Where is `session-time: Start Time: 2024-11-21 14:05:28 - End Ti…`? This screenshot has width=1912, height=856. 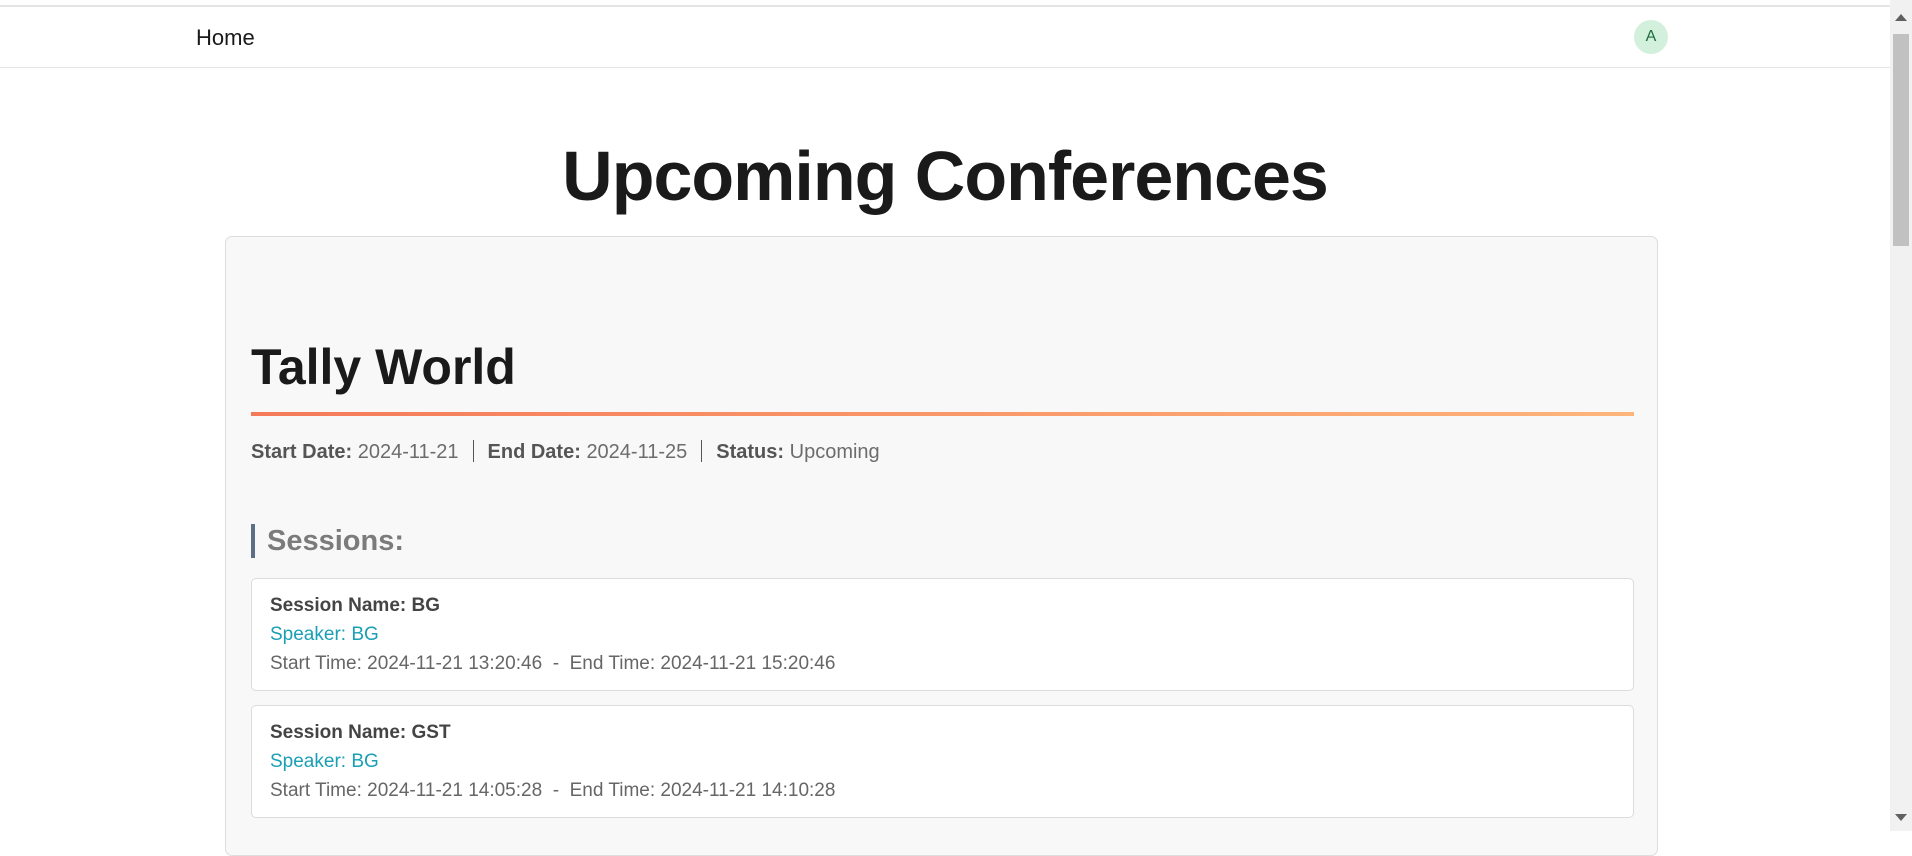 session-time: Start Time: 2024-11-21 14:05:28 - End Ti… is located at coordinates (553, 790).